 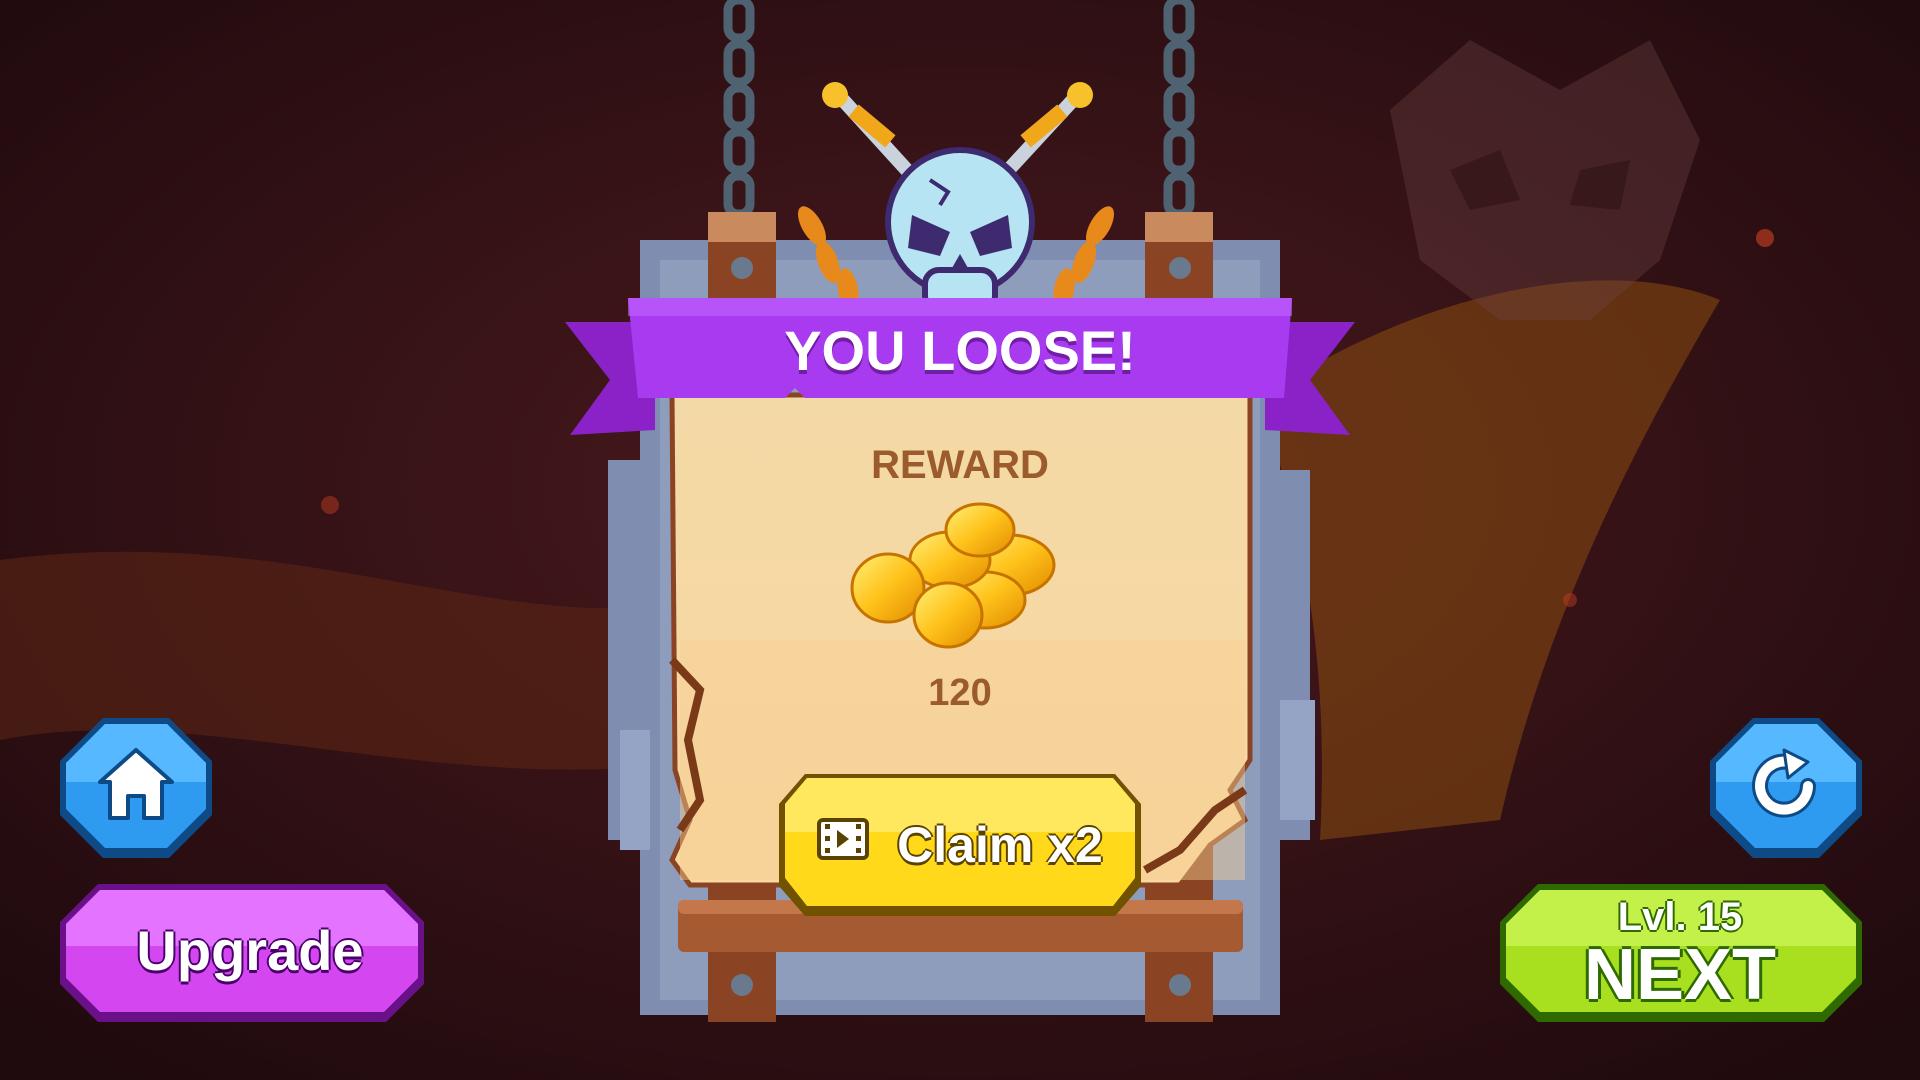 What do you see at coordinates (960, 464) in the screenshot?
I see `reward-label: REWARD` at bounding box center [960, 464].